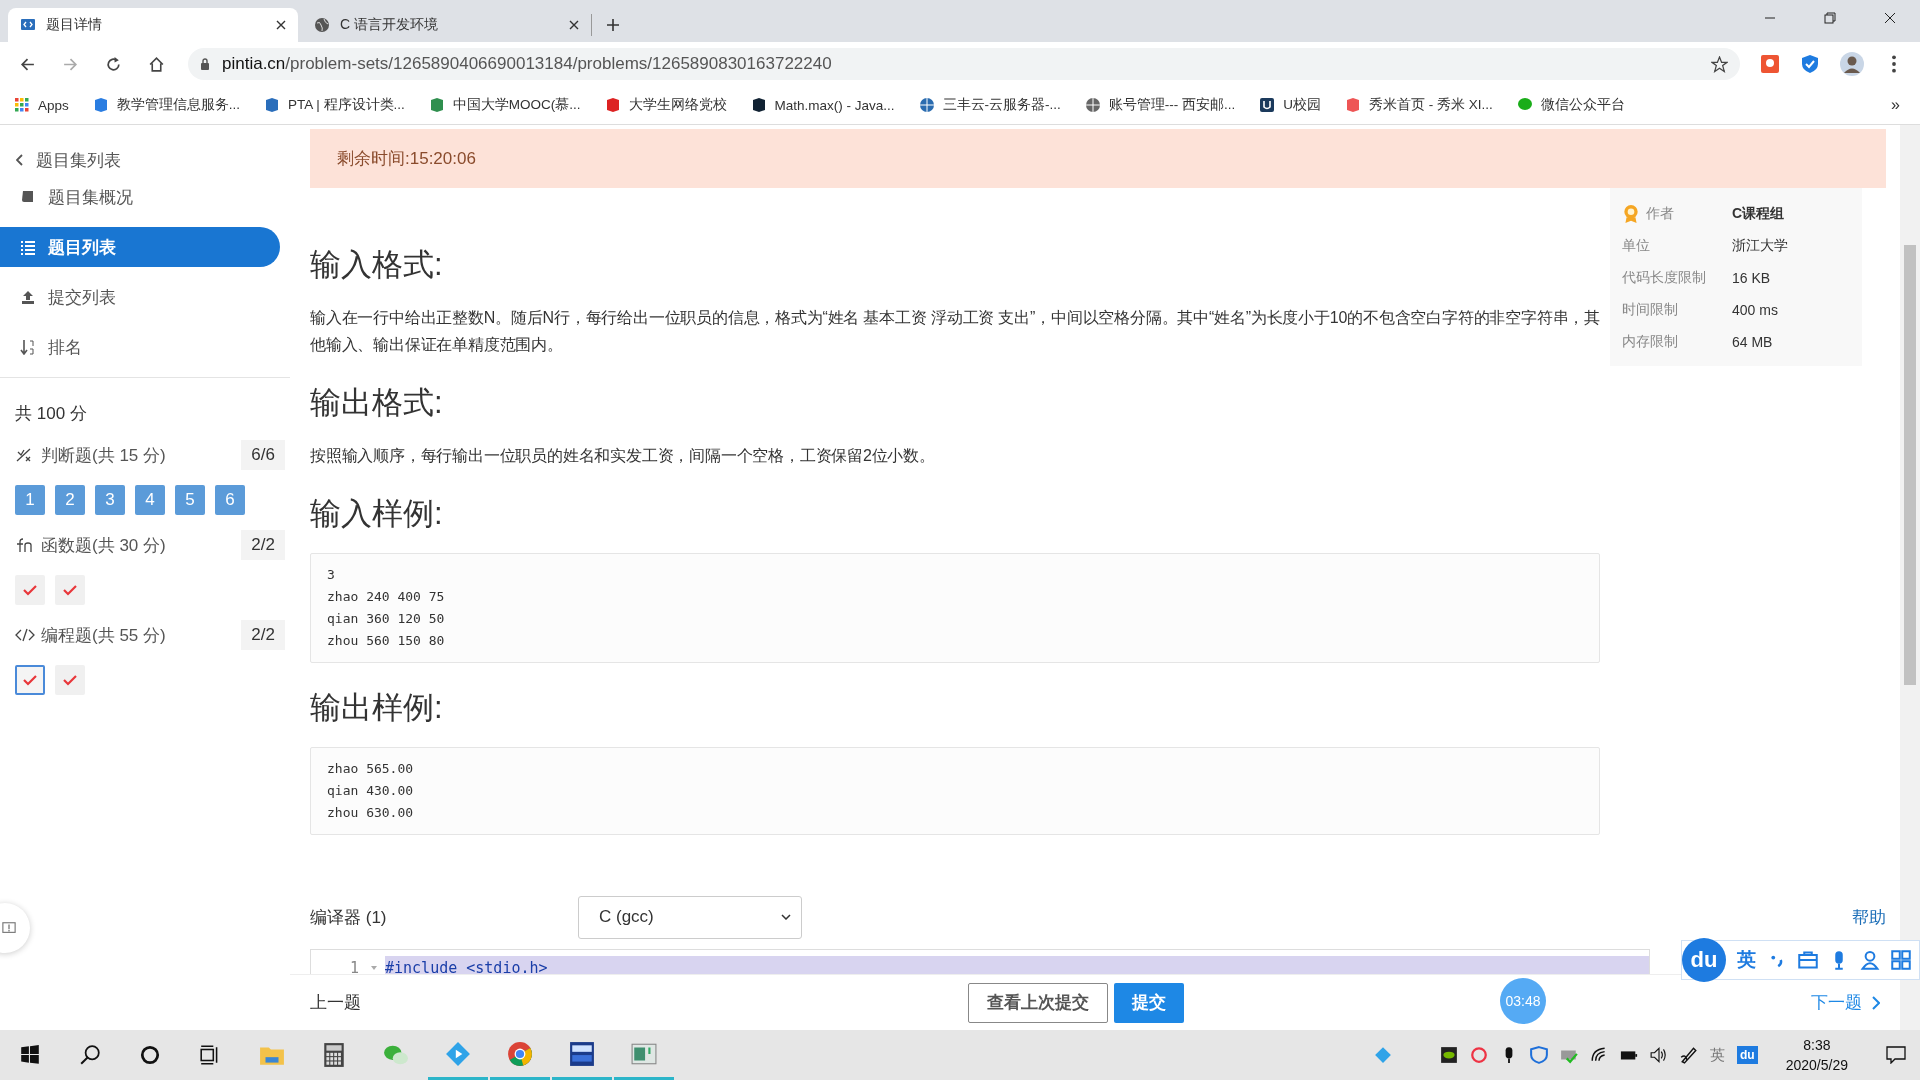  What do you see at coordinates (1870, 960) in the screenshot?
I see `user-icon` at bounding box center [1870, 960].